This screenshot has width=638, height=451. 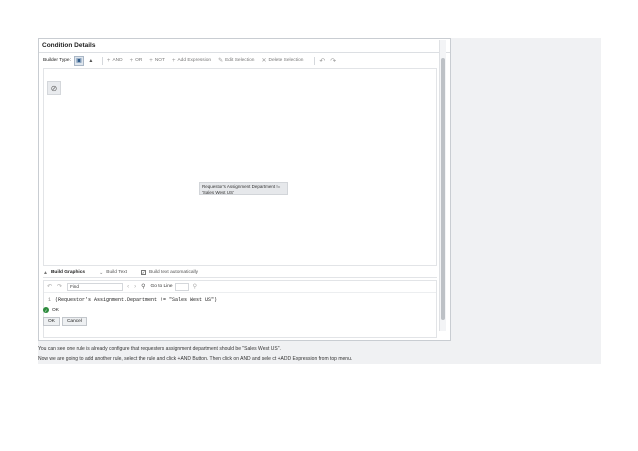 What do you see at coordinates (101, 272) in the screenshot?
I see `chevron-down-icon: ⌄` at bounding box center [101, 272].